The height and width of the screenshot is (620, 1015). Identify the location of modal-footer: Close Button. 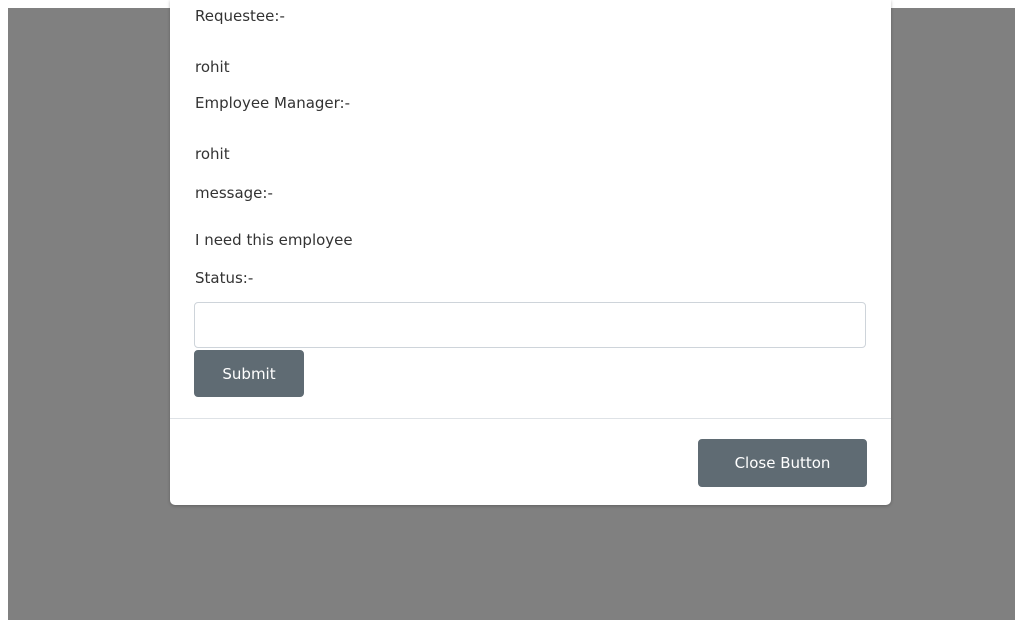
(530, 462).